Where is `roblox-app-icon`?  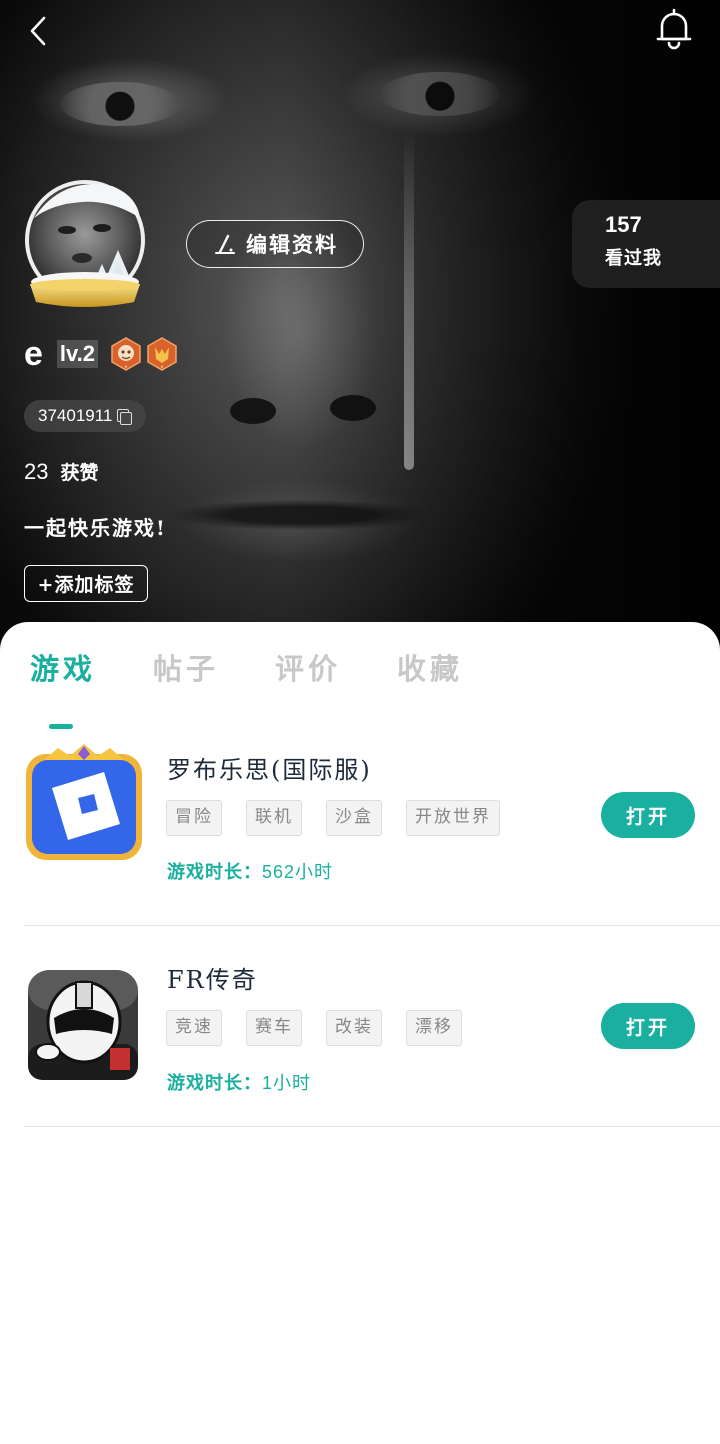 roblox-app-icon is located at coordinates (84, 802).